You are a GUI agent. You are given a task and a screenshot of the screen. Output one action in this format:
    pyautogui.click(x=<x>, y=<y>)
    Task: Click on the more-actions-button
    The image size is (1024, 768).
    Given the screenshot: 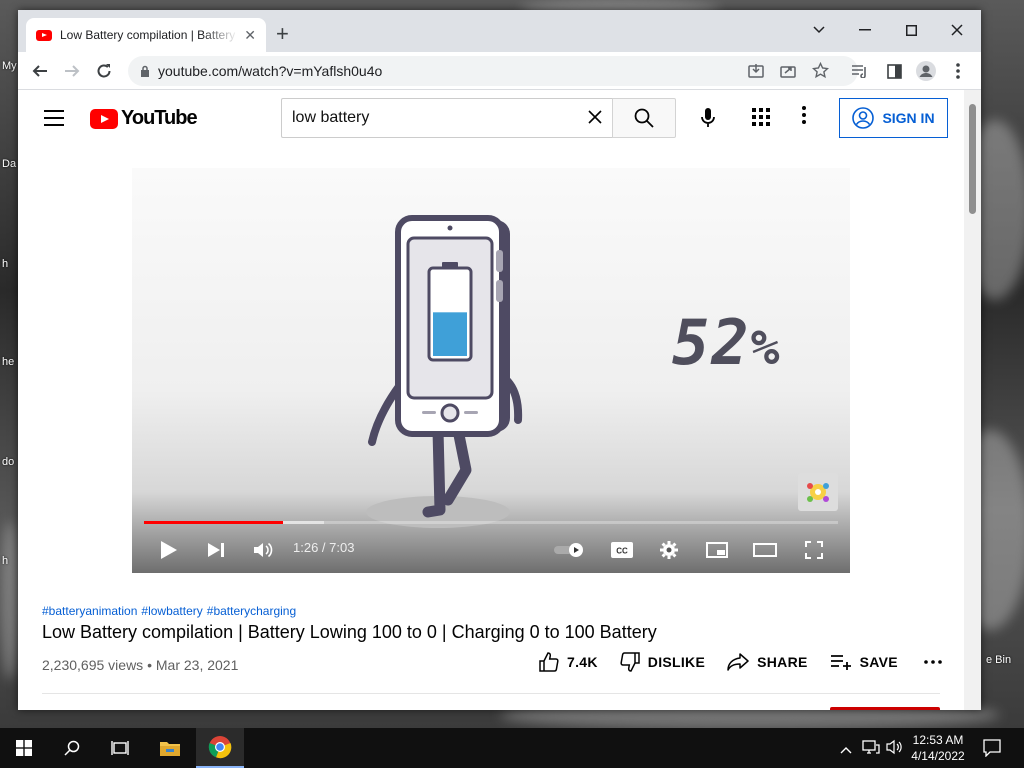 What is the action you would take?
    pyautogui.click(x=937, y=662)
    